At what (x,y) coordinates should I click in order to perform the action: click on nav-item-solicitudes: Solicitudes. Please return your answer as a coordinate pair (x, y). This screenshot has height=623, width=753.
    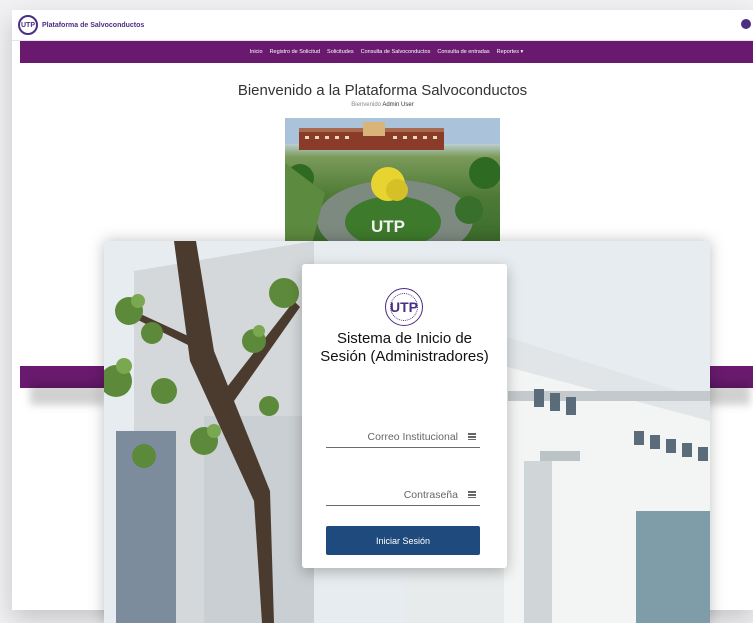
    Looking at the image, I should click on (340, 52).